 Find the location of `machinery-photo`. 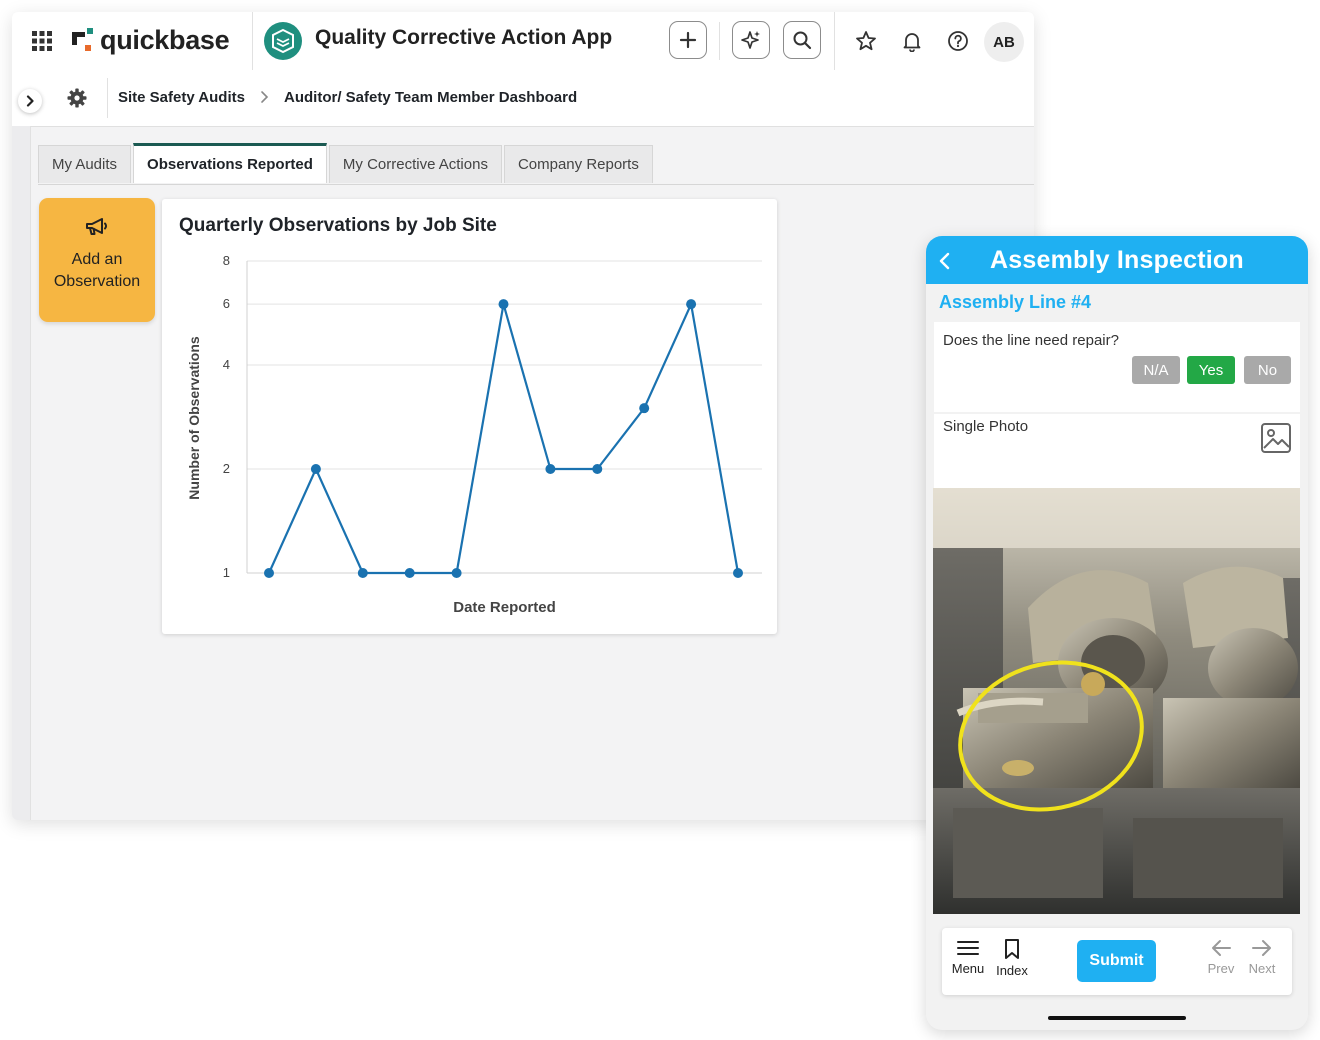

machinery-photo is located at coordinates (1116, 701).